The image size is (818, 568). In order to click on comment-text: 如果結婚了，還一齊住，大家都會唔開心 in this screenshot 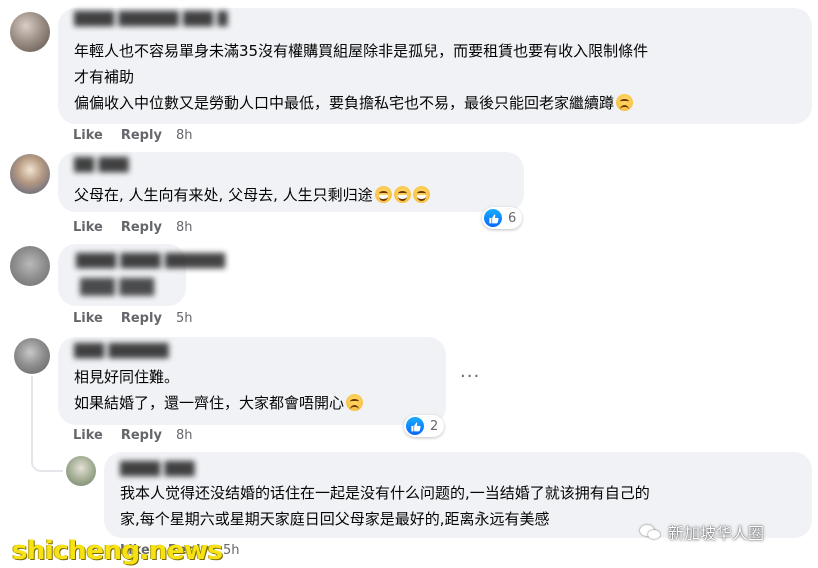, I will do `click(209, 403)`.